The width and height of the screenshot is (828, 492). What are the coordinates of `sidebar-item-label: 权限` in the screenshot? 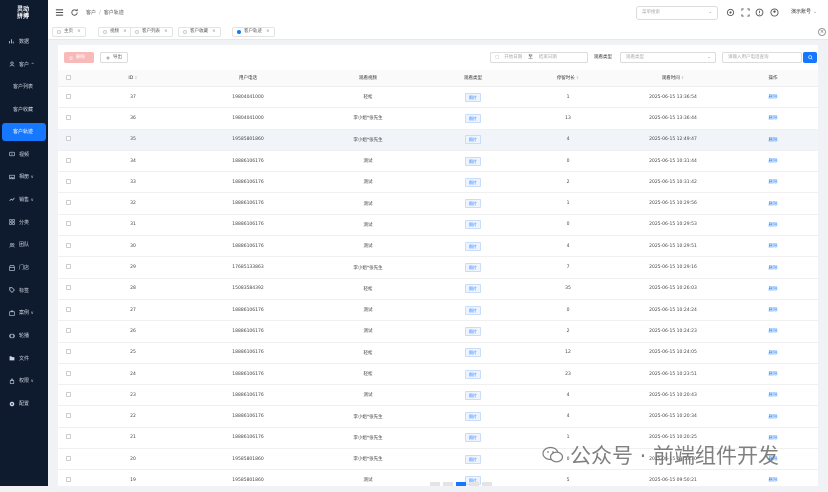 It's located at (24, 381).